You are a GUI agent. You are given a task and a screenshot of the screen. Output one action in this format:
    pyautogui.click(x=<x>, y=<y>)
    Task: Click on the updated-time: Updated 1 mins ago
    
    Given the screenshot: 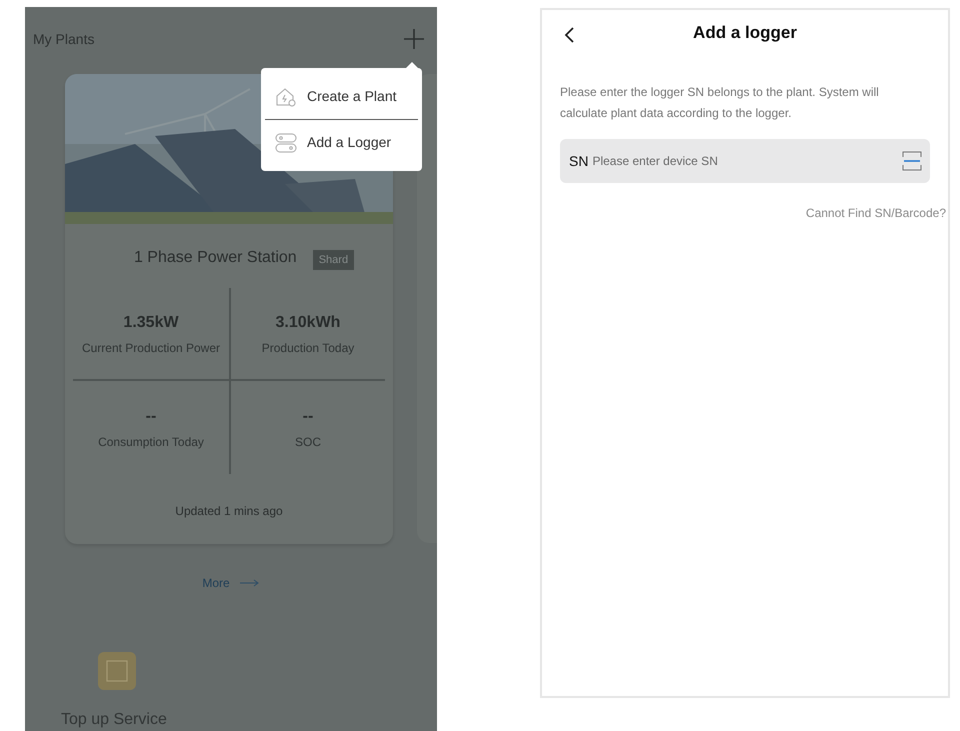 What is the action you would take?
    pyautogui.click(x=229, y=511)
    